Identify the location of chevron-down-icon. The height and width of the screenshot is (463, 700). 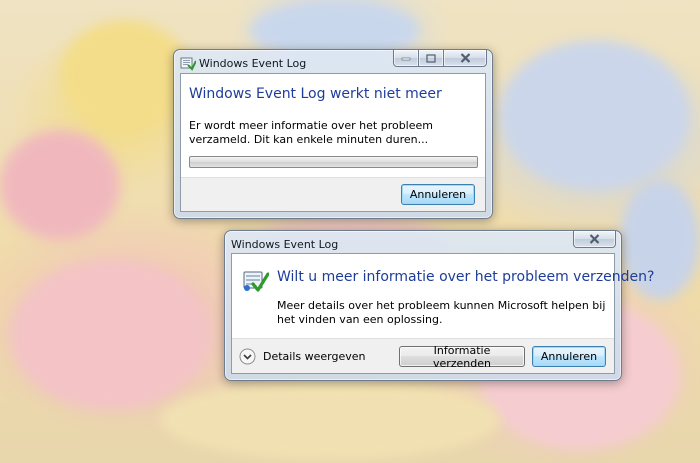
(247, 356).